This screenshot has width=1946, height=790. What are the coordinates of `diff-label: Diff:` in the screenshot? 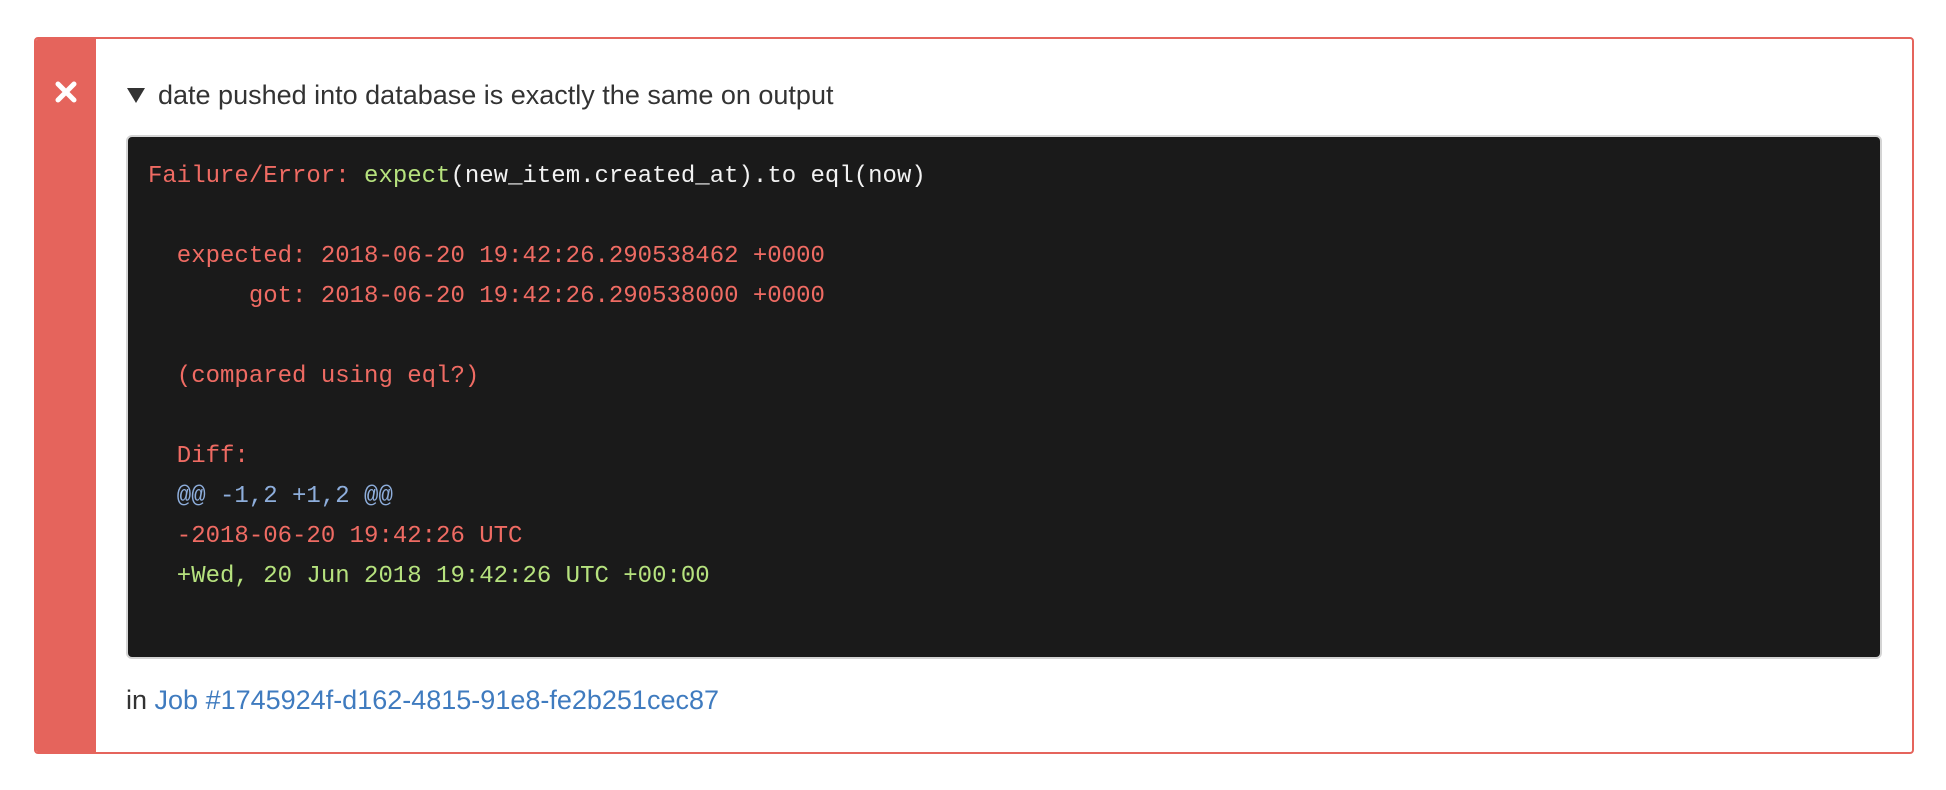 It's located at (198, 456).